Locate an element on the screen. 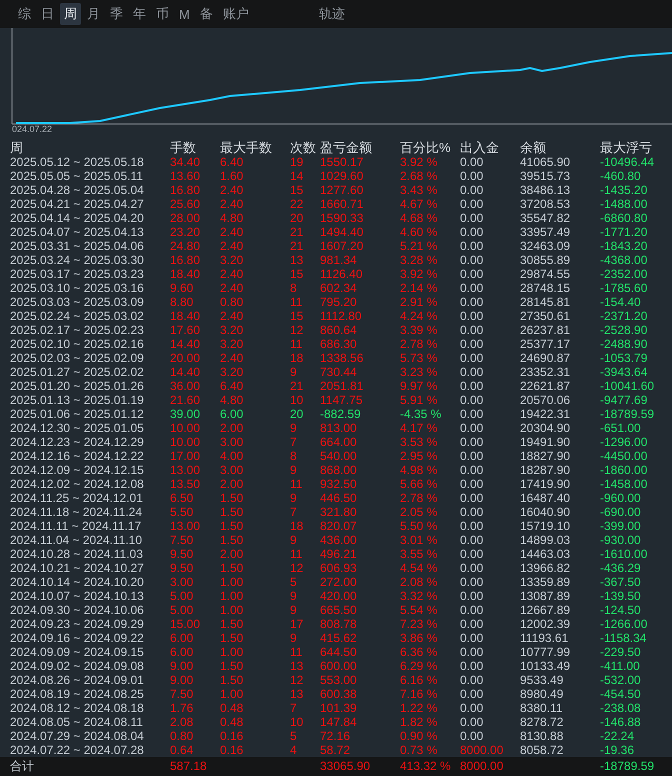  table-cell-text: 3.20 is located at coordinates (232, 330).